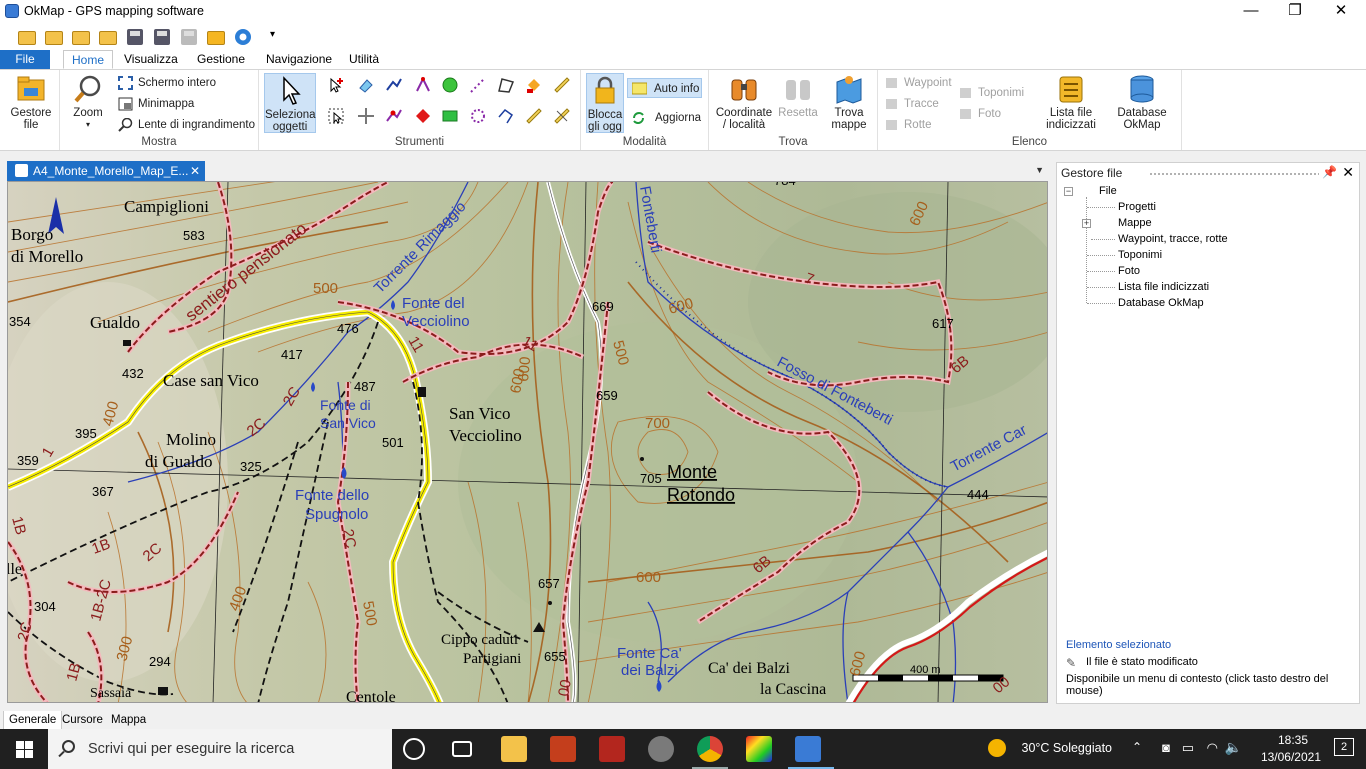 This screenshot has width=1366, height=769. I want to click on tab-list-dropdown-icon: ▼, so click(1039, 170).